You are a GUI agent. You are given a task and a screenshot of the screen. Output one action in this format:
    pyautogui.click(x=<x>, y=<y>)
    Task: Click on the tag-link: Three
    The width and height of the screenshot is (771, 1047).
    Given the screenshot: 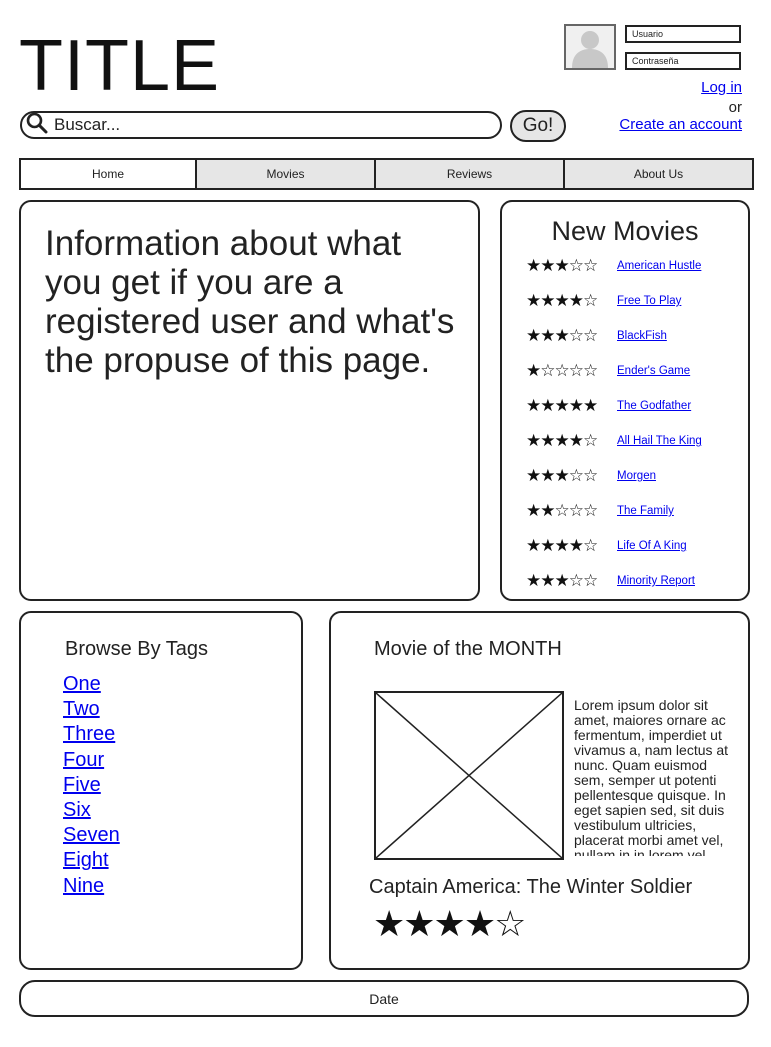 What is the action you would take?
    pyautogui.click(x=91, y=734)
    